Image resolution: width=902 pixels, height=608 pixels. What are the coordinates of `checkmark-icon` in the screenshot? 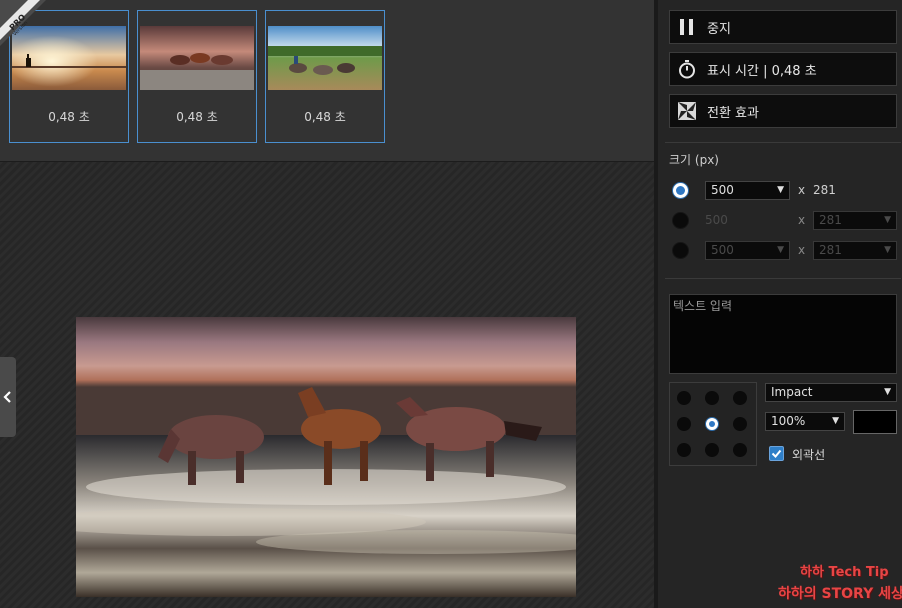 It's located at (776, 453).